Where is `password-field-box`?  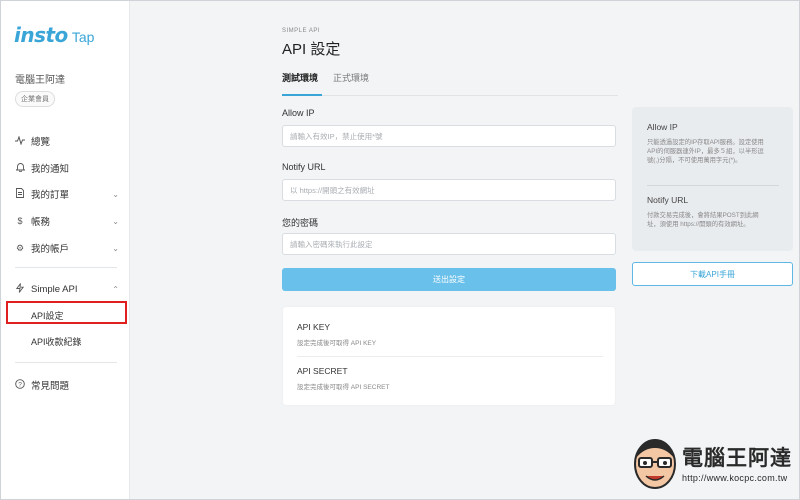 password-field-box is located at coordinates (449, 244).